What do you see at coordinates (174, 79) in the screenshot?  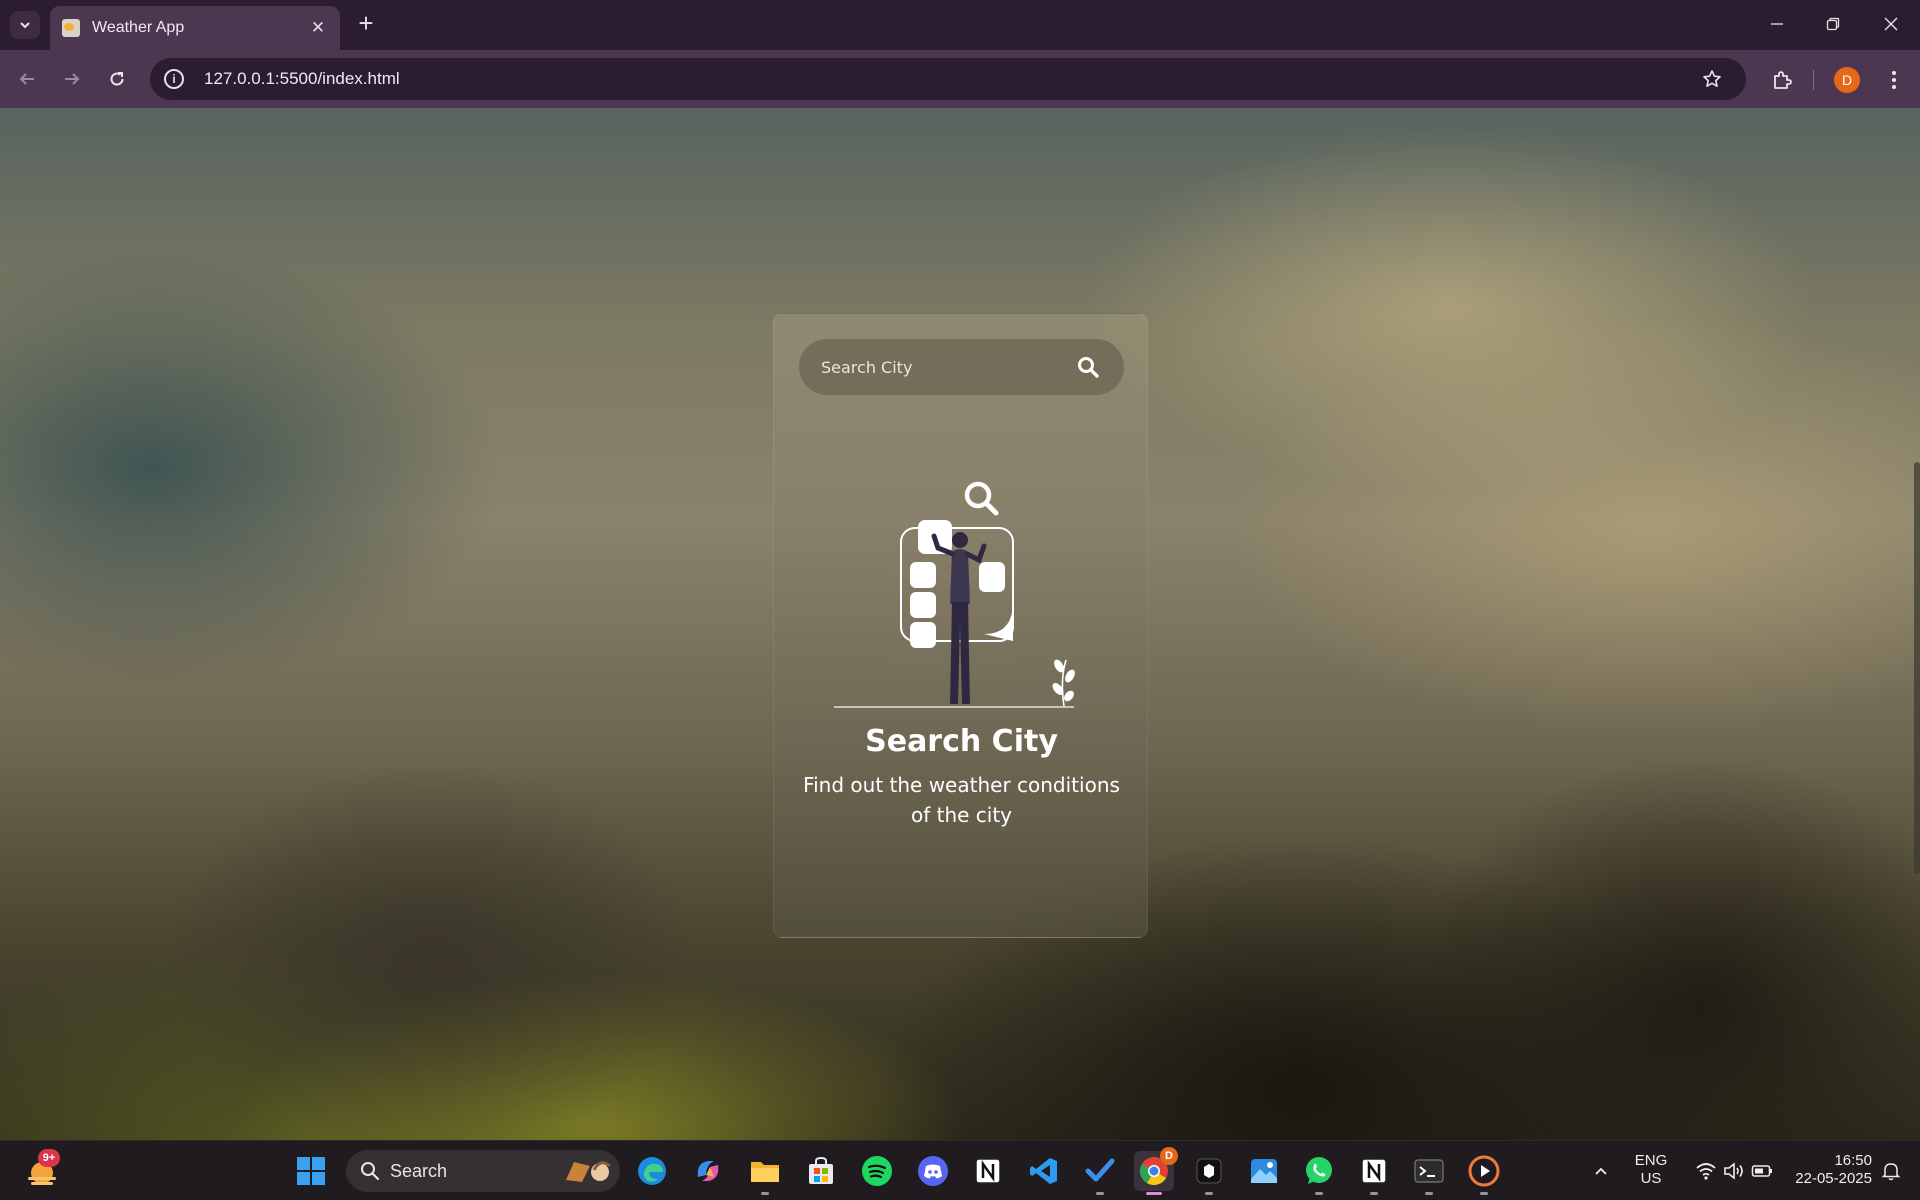 I see `info-icon: i` at bounding box center [174, 79].